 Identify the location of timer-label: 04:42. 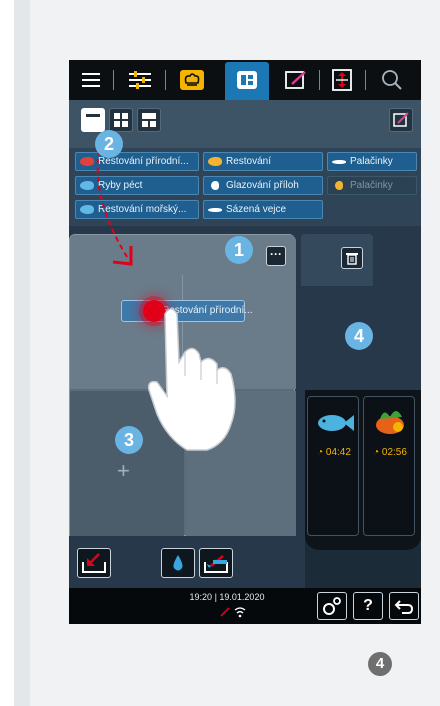
(338, 452).